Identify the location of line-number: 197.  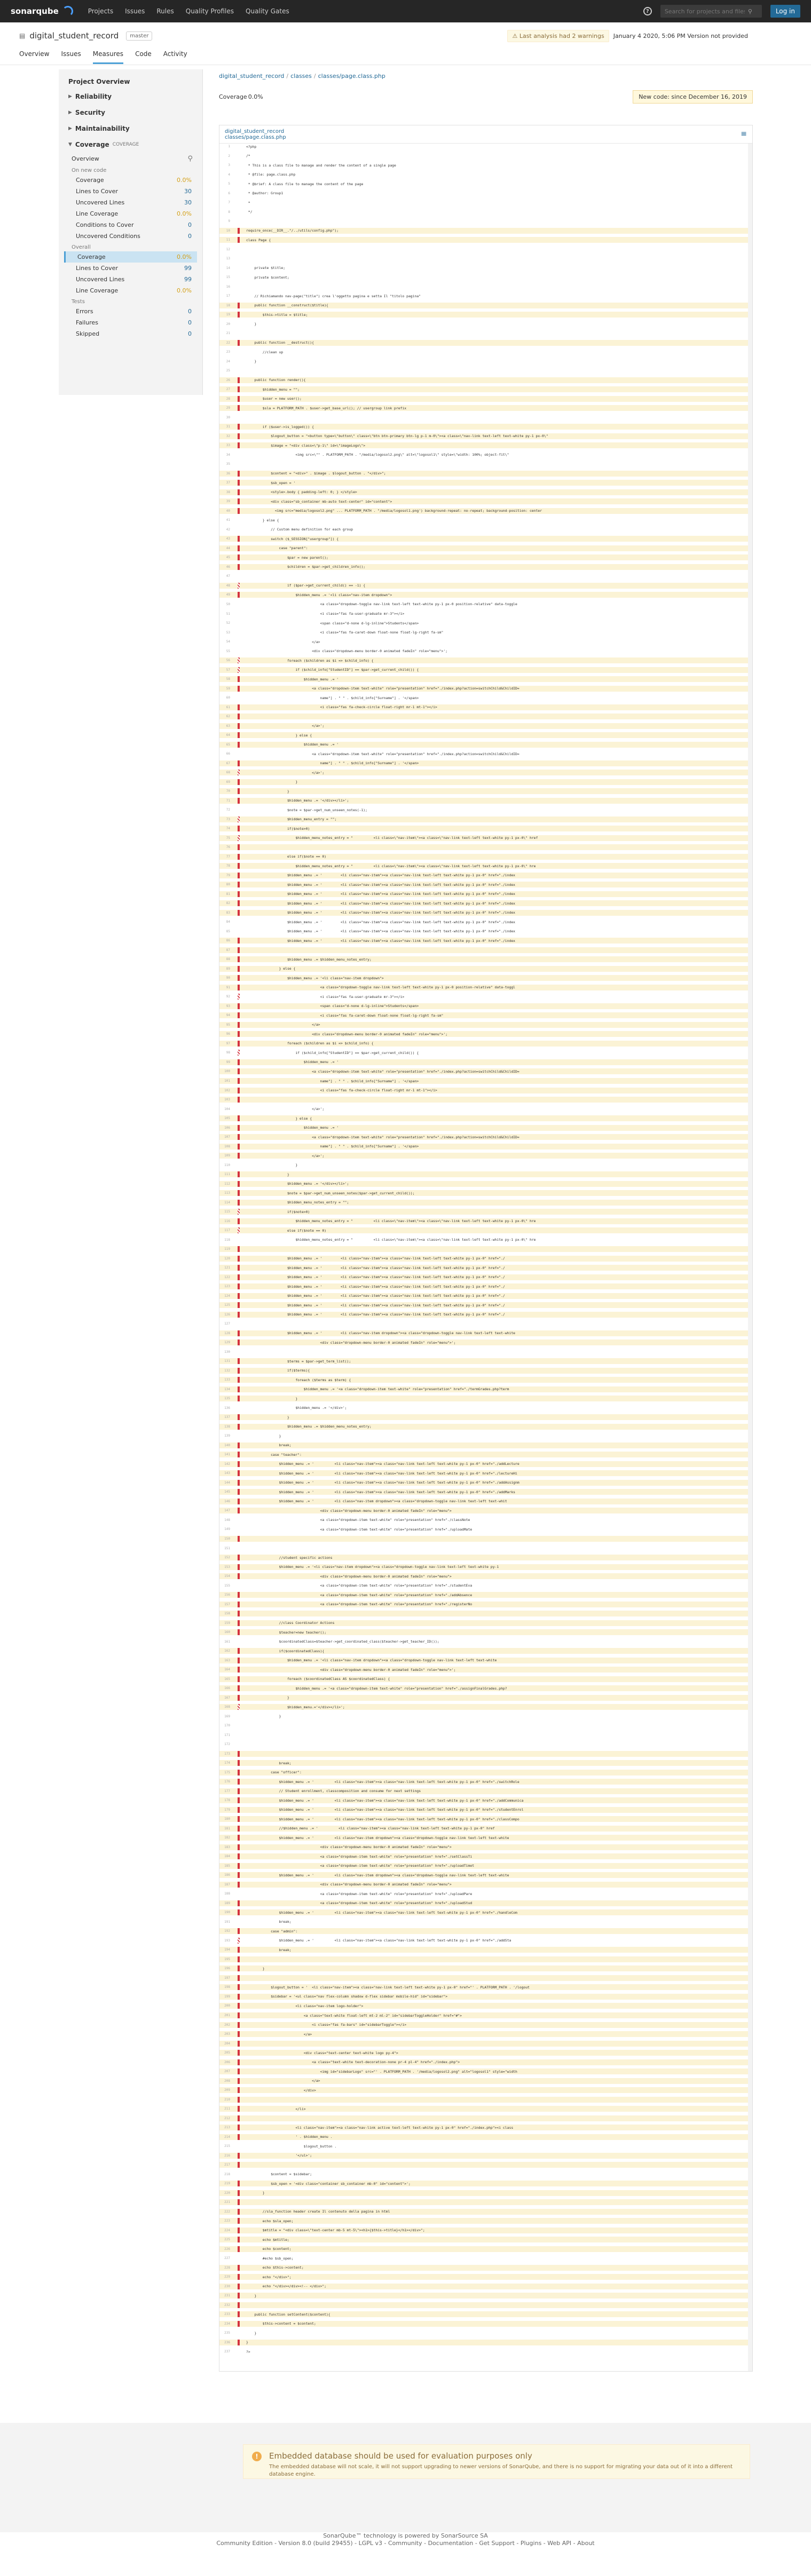
(225, 1978).